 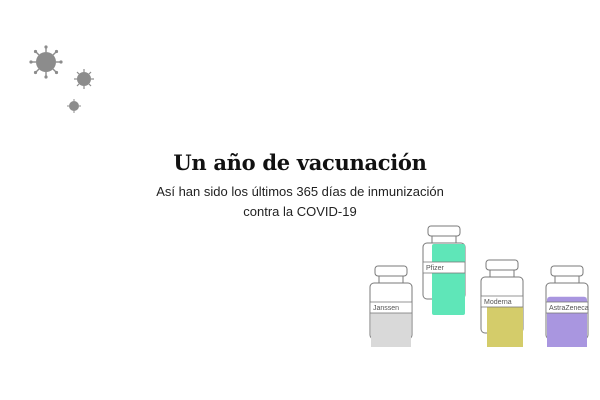 I want to click on vial-label: Janssen, so click(x=386, y=308).